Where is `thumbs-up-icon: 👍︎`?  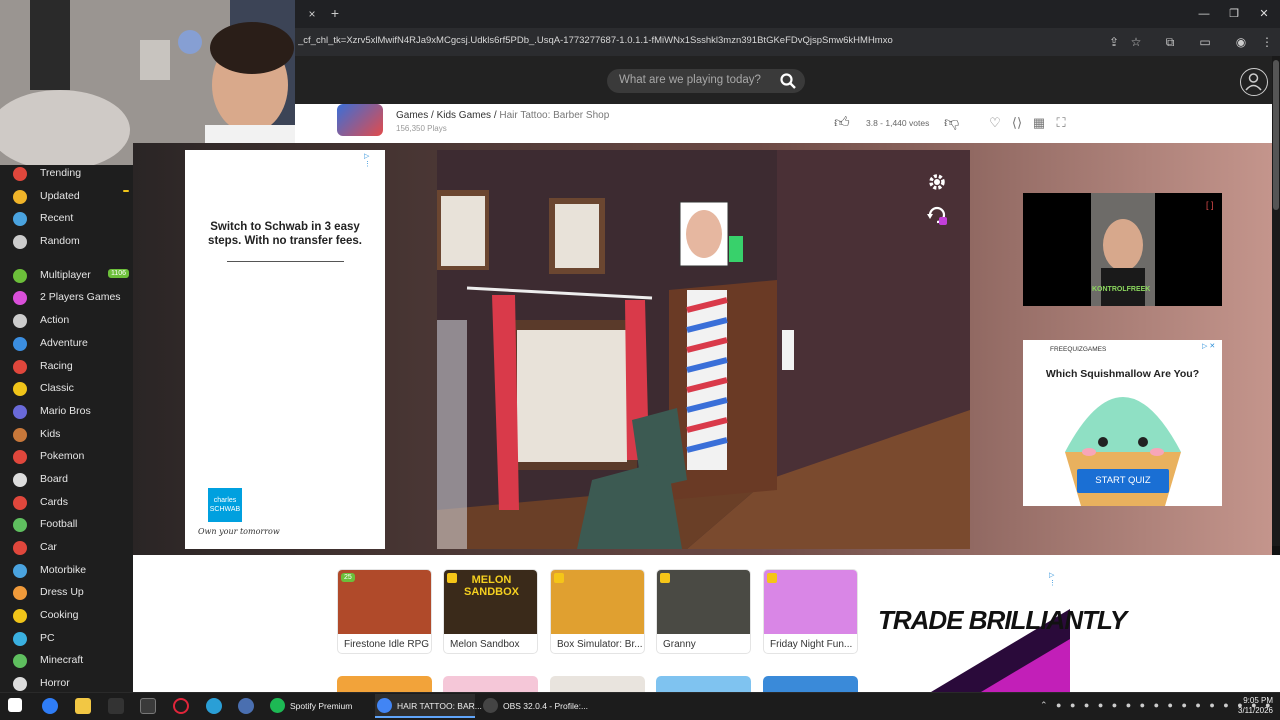 thumbs-up-icon: 👍︎ is located at coordinates (843, 123).